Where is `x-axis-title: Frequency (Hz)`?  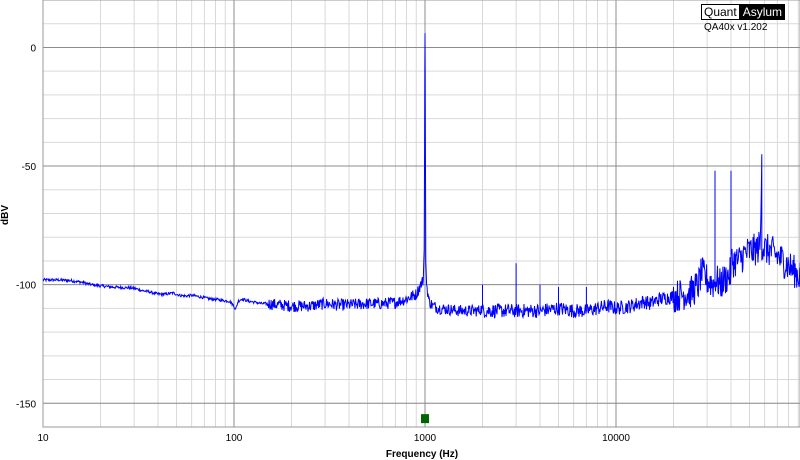 x-axis-title: Frequency (Hz) is located at coordinates (422, 454).